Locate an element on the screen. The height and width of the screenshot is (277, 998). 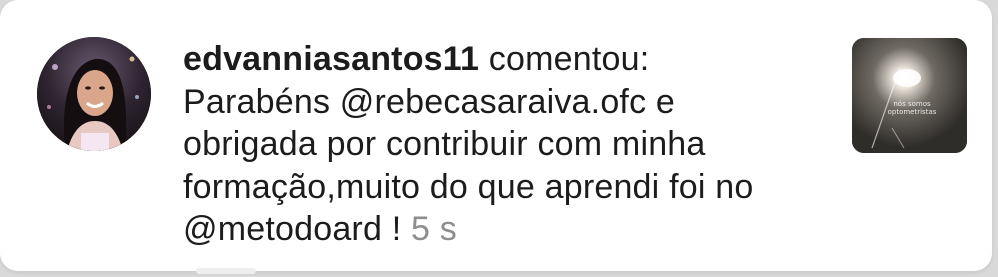
comment-line-2: obrigada por contribuir com minha is located at coordinates (444, 144).